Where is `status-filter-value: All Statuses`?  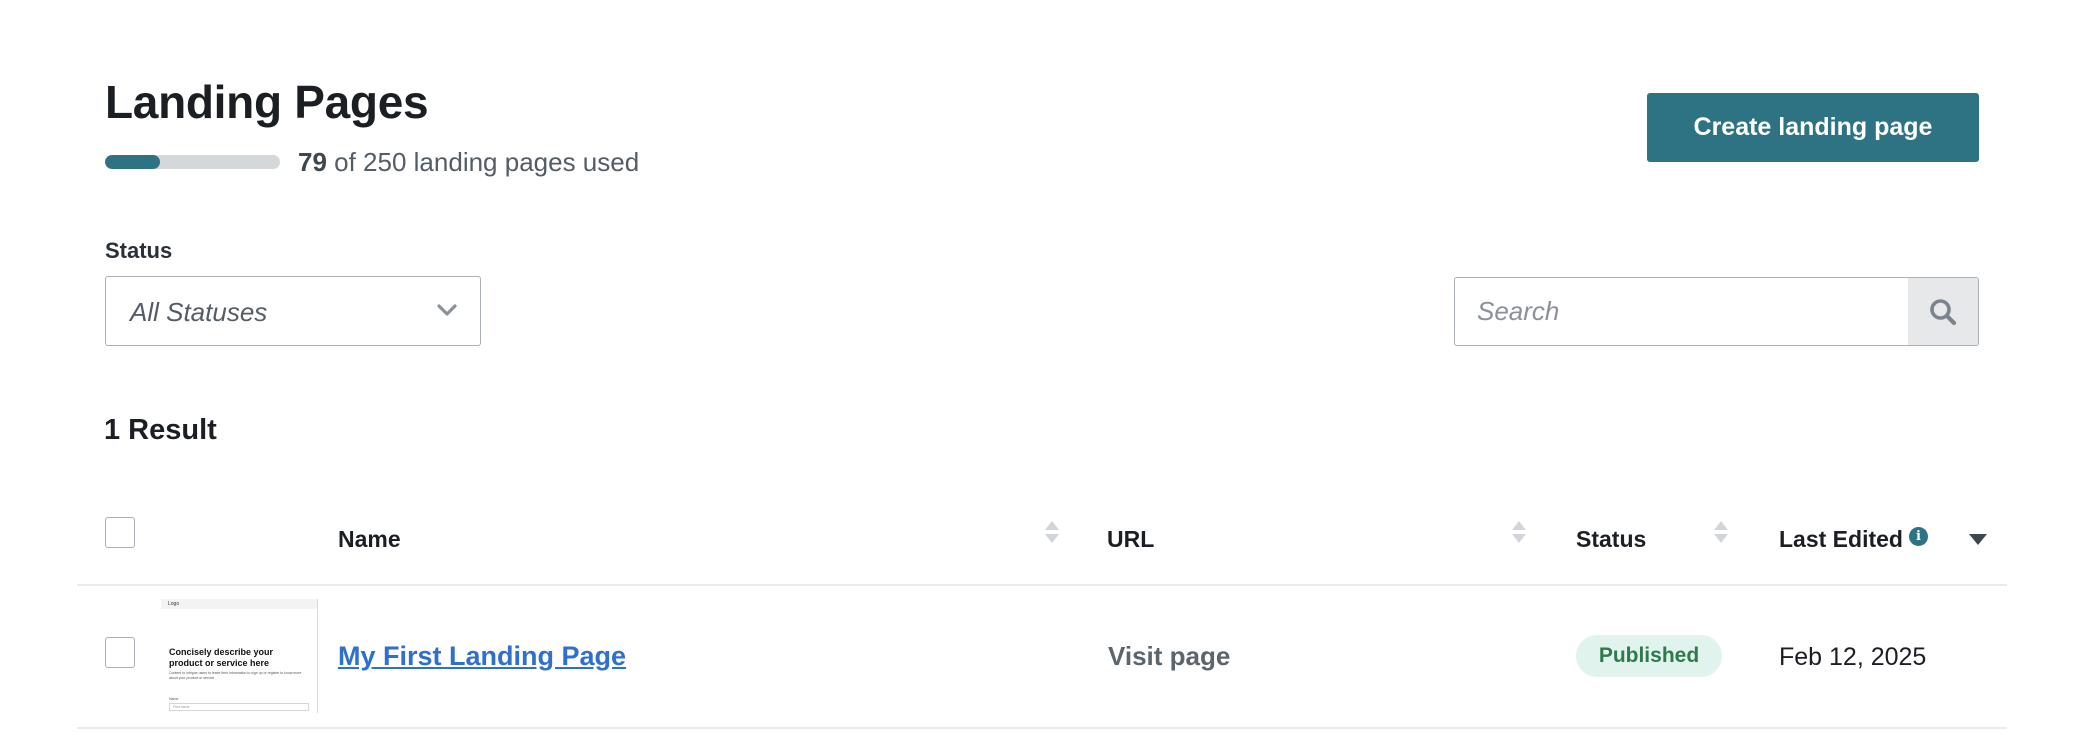 status-filter-value: All Statuses is located at coordinates (199, 312).